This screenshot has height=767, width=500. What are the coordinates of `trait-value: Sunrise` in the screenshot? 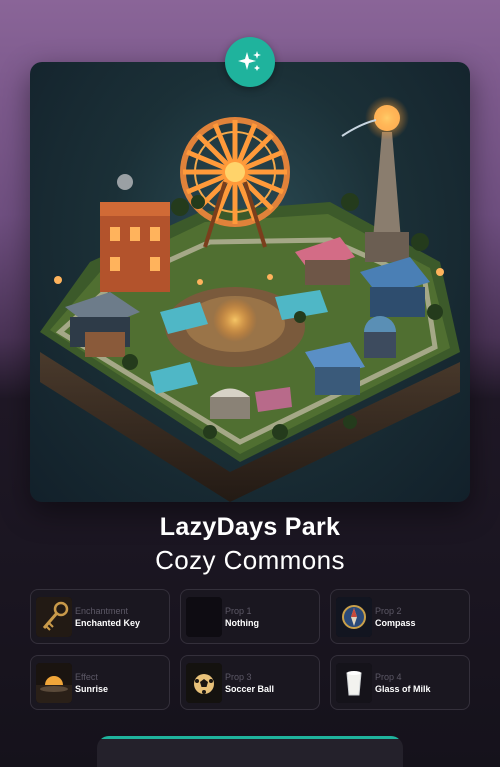 It's located at (92, 689).